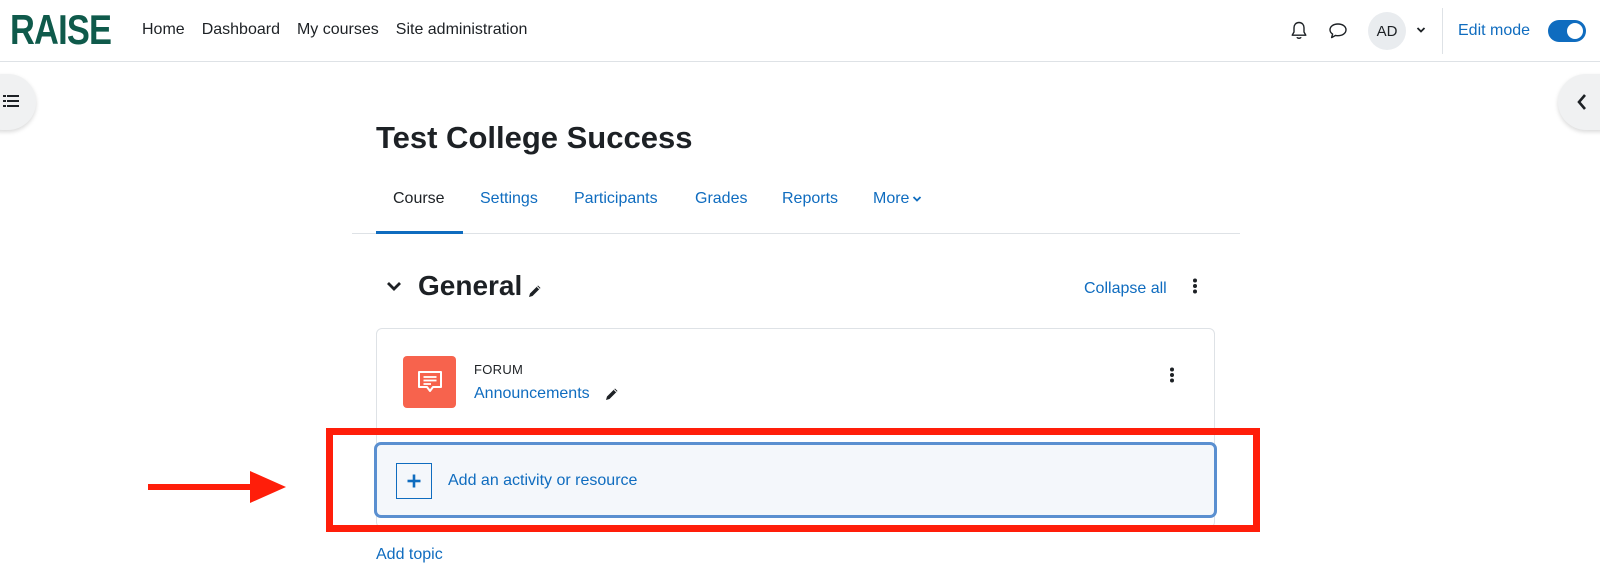  What do you see at coordinates (543, 480) in the screenshot?
I see `add-activity-label: Add an activity or resource` at bounding box center [543, 480].